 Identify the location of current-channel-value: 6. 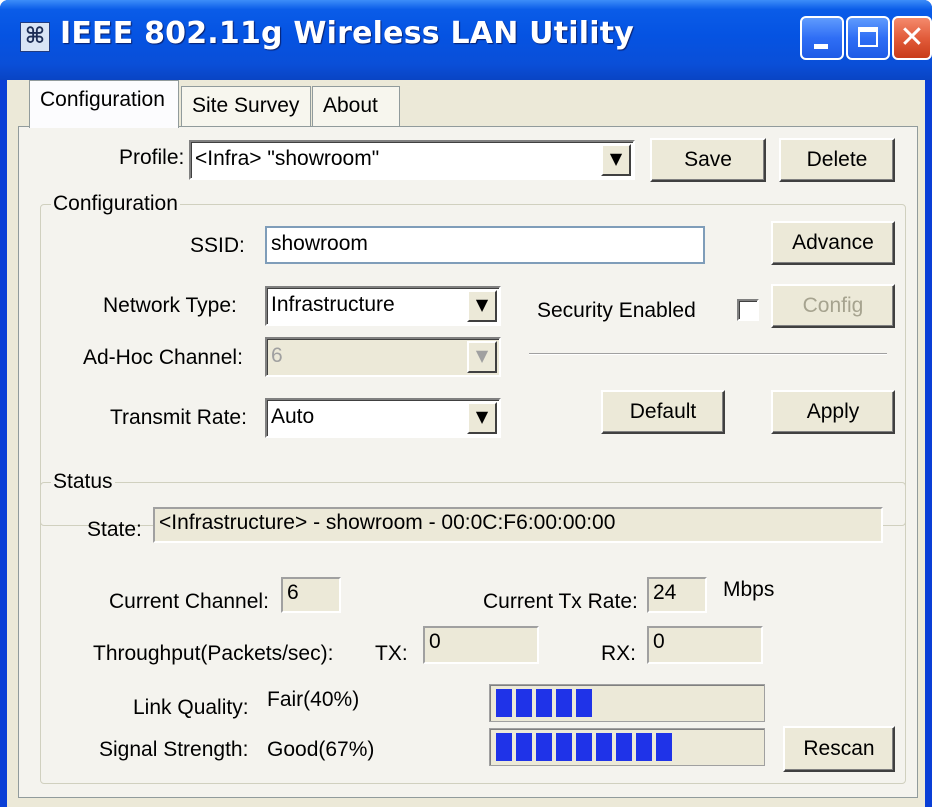
(311, 595).